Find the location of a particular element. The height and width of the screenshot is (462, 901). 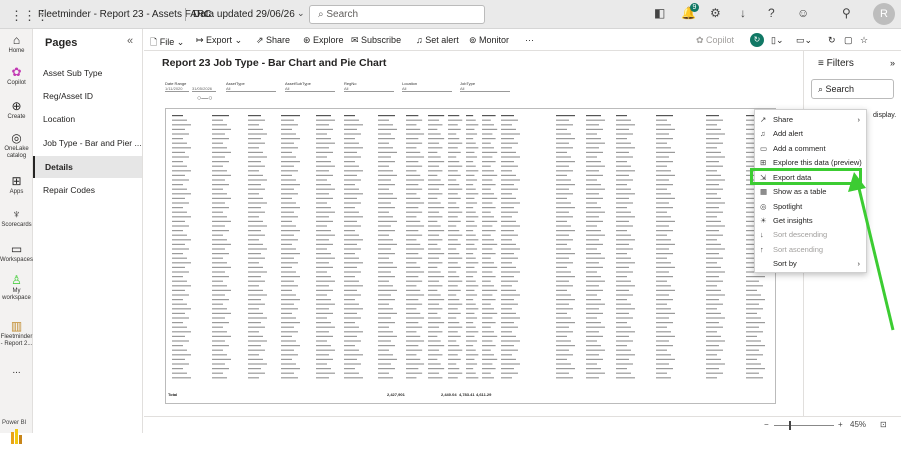

date-to-input: 31/05/2026 is located at coordinates (204, 89).